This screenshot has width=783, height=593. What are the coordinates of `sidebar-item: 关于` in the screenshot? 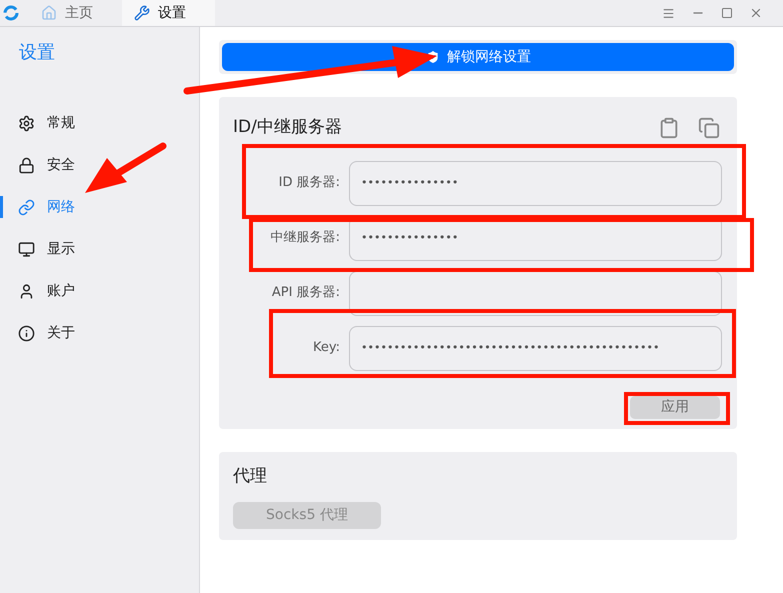 It's located at (99, 333).